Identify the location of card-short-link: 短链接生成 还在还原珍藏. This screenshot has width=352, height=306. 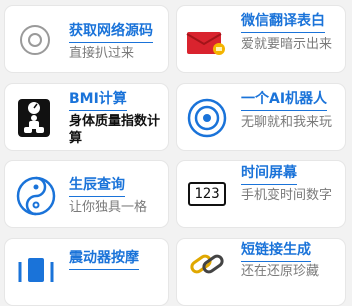
(261, 272).